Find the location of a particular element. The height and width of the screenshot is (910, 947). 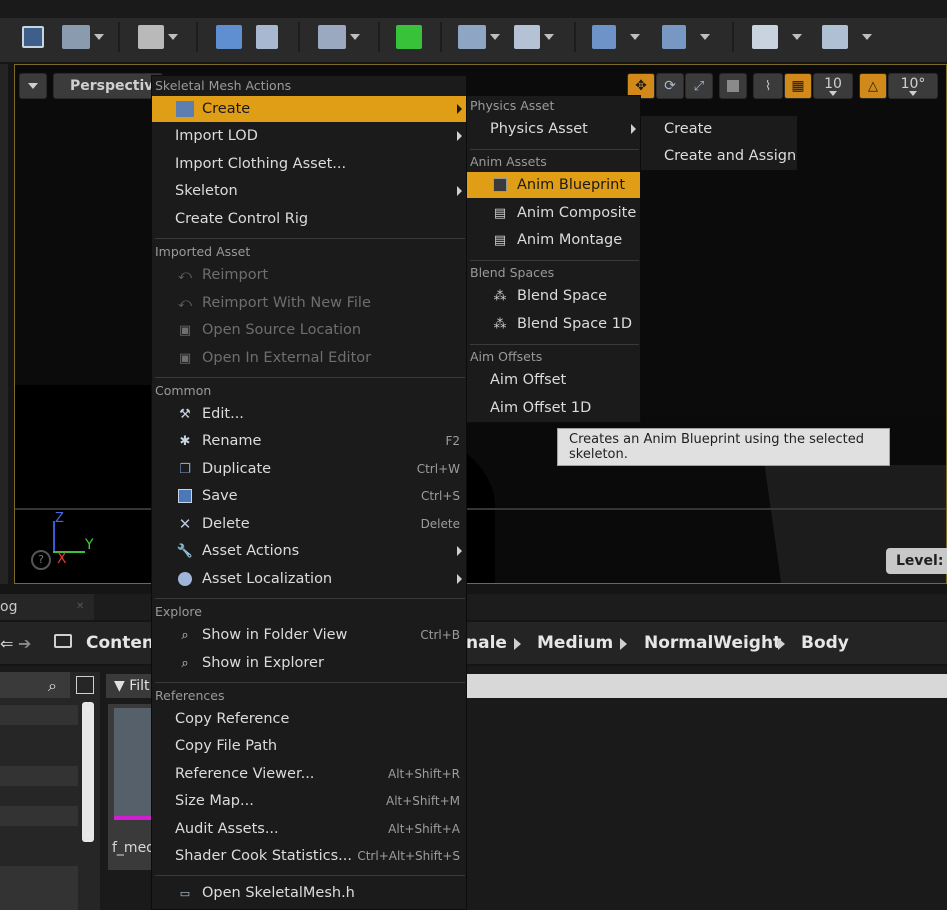

launch-button is located at coordinates (847, 37).